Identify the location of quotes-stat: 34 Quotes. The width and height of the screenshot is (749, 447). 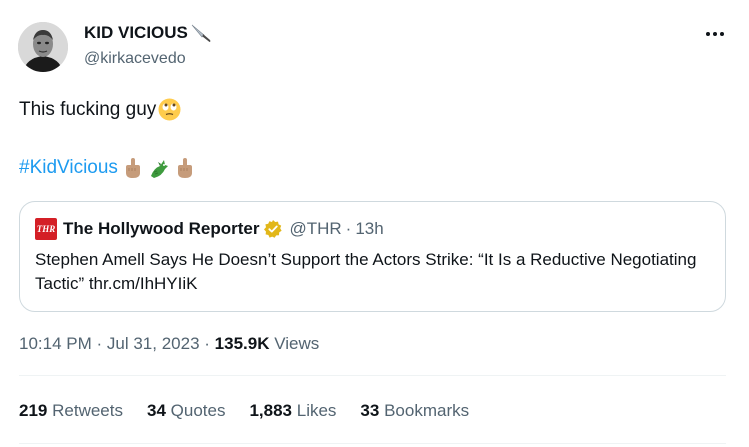
(186, 411).